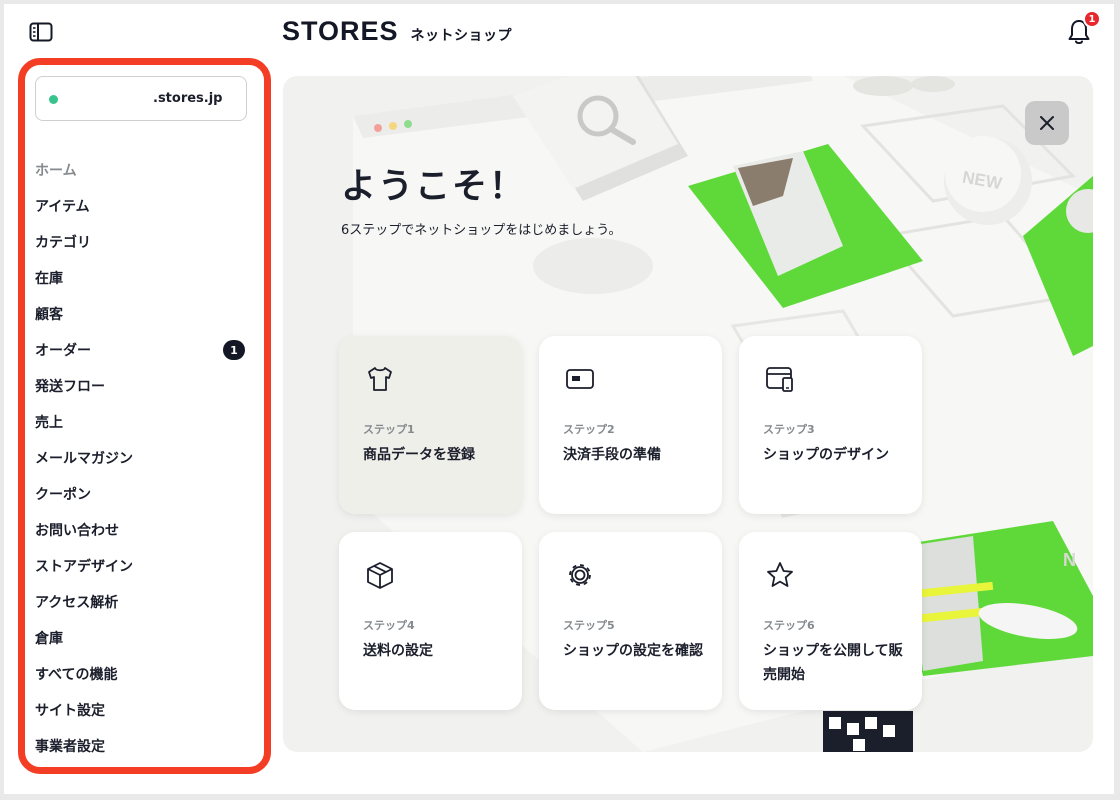 The height and width of the screenshot is (800, 1120). What do you see at coordinates (1092, 19) in the screenshot?
I see `notification-badge: 1` at bounding box center [1092, 19].